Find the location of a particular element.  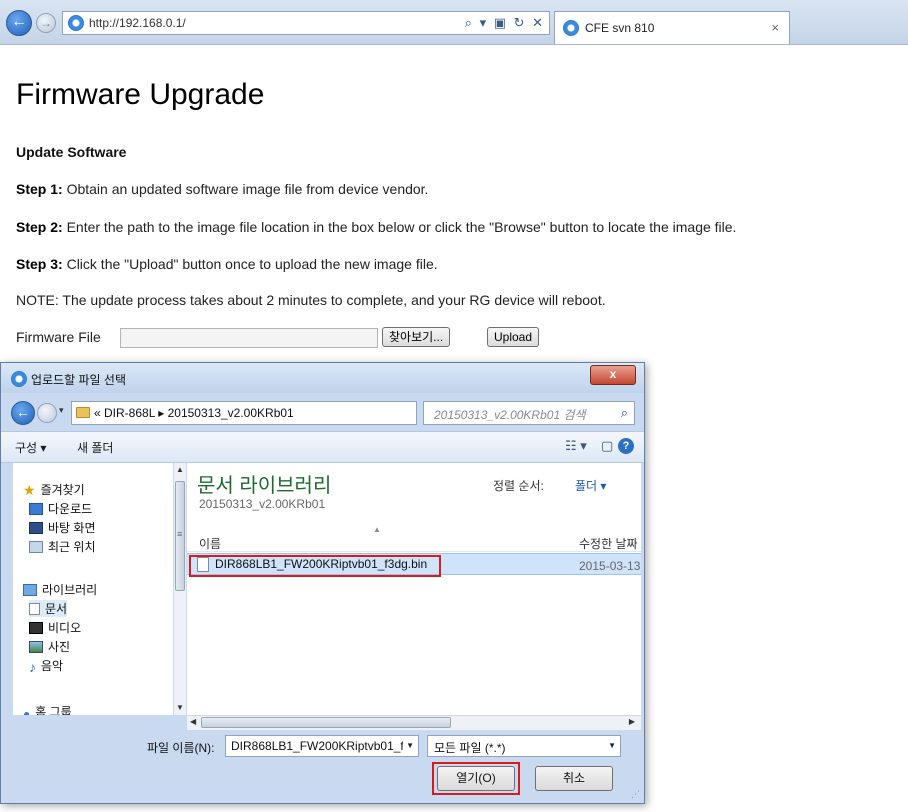

breadcrumb: « DIR-868L ▸ 20150313_v2.00KRb01 is located at coordinates (194, 413).